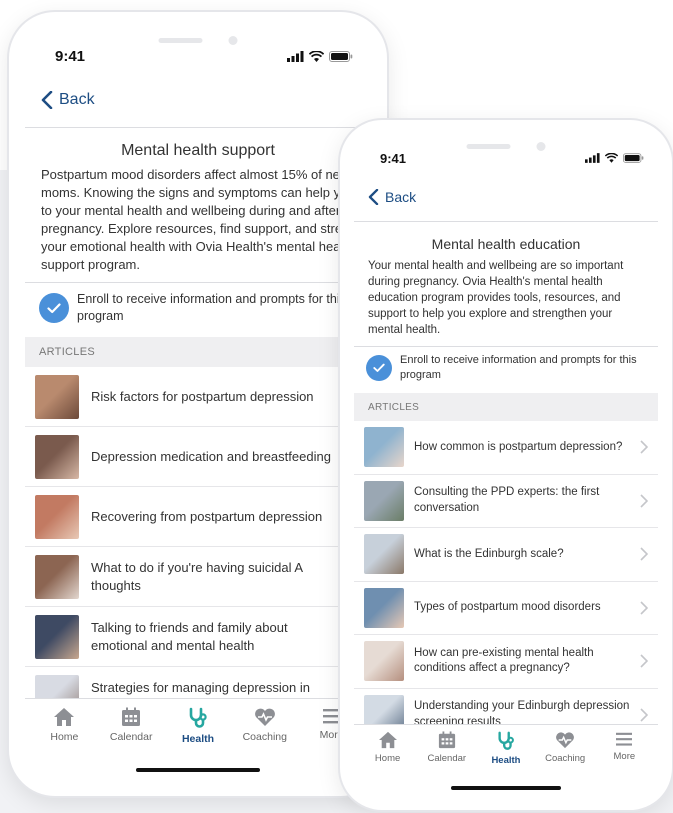  I want to click on list-item: Recovering from postpartum depression, so click(198, 517).